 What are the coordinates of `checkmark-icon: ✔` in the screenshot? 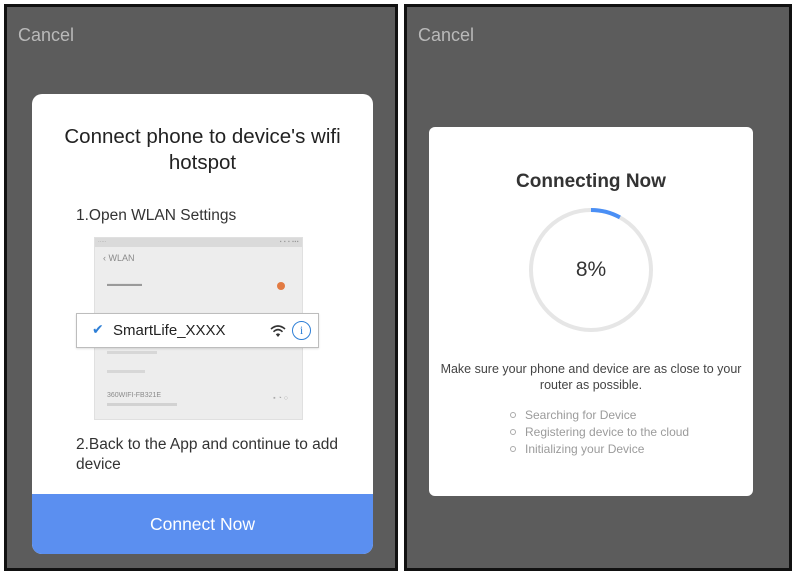 It's located at (98, 329).